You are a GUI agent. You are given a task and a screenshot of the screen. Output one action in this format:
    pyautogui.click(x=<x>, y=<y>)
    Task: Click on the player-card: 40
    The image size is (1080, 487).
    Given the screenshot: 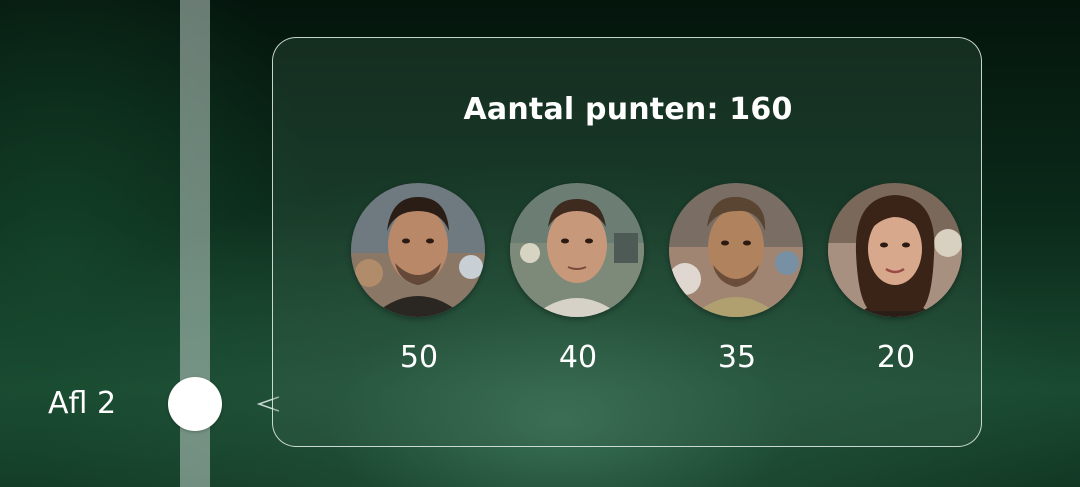 What is the action you would take?
    pyautogui.click(x=578, y=283)
    